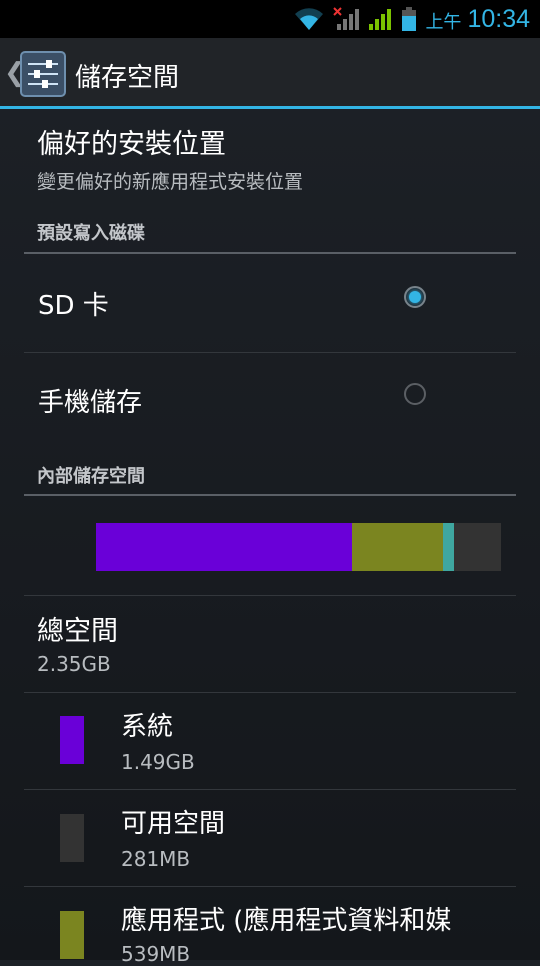  What do you see at coordinates (156, 954) in the screenshot?
I see `apps-value: 539MB` at bounding box center [156, 954].